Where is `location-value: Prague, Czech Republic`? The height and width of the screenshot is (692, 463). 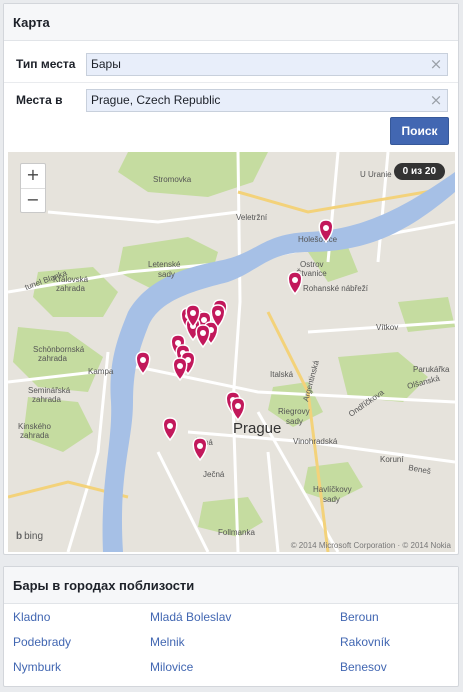
location-value: Prague, Czech Republic is located at coordinates (156, 100).